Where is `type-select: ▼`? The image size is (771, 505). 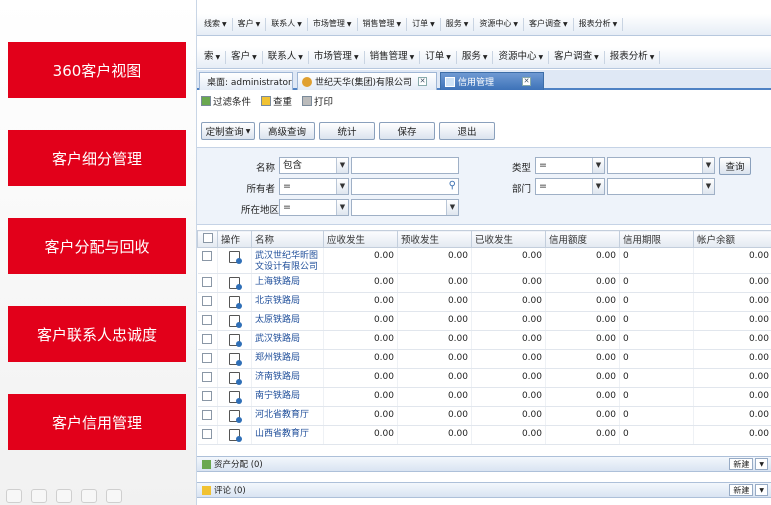 type-select: ▼ is located at coordinates (661, 165).